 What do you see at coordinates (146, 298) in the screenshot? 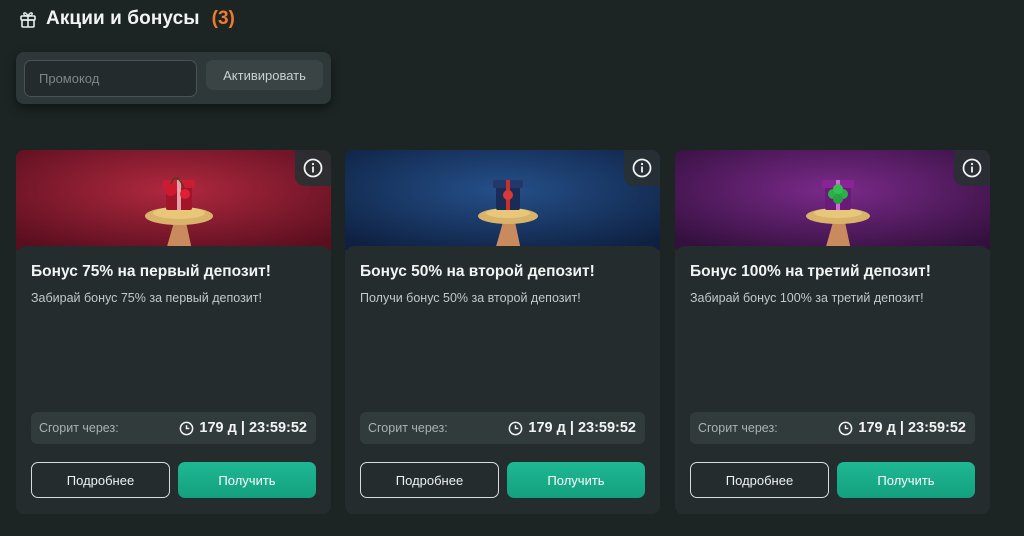
I see `card-description: Забирай бонус 75% за первый депозит!` at bounding box center [146, 298].